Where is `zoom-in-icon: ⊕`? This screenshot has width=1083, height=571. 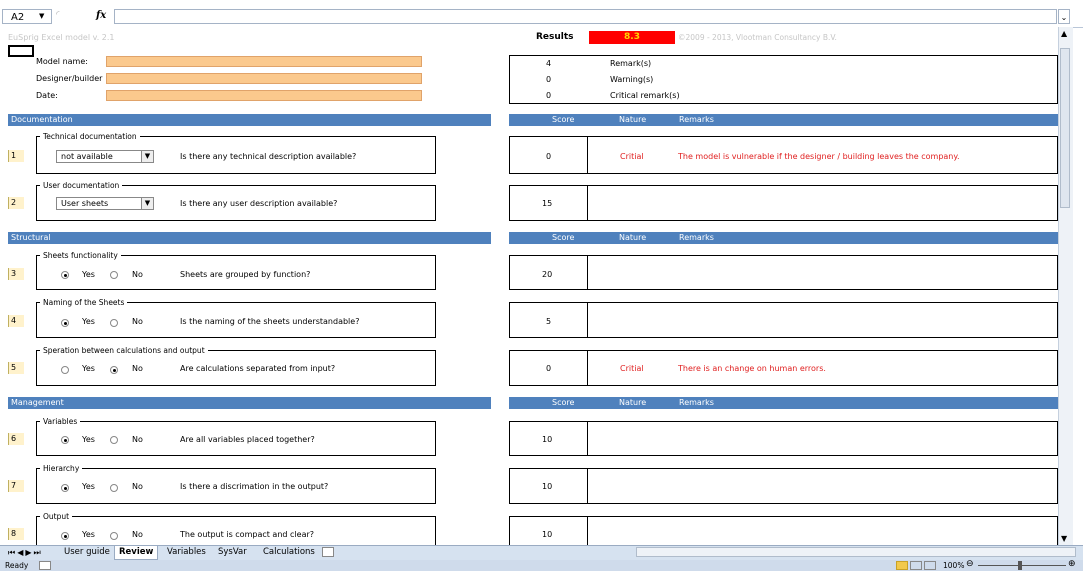 zoom-in-icon: ⊕ is located at coordinates (1072, 564).